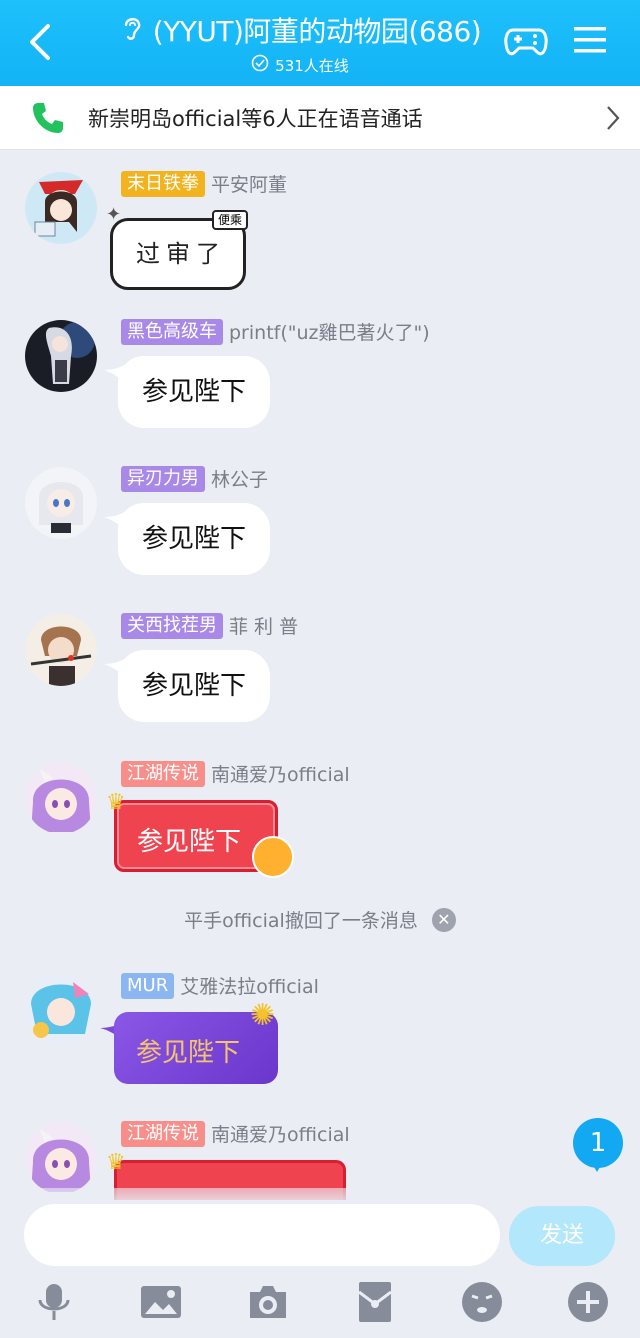 The image size is (640, 1338). Describe the element at coordinates (320, 1305) in the screenshot. I see `composer-toolbar` at that location.